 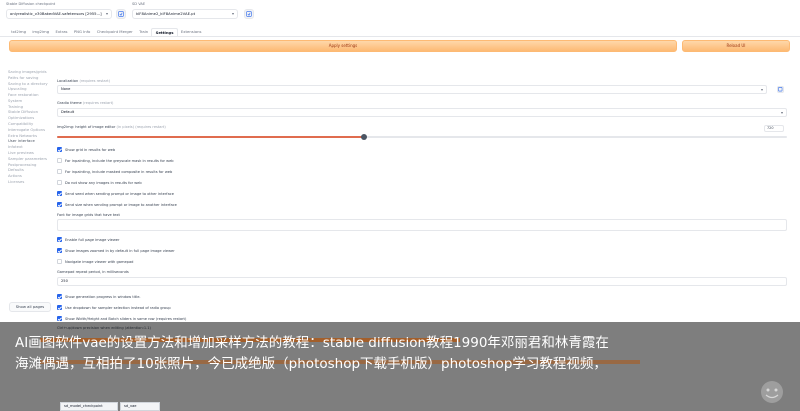 What do you see at coordinates (422, 281) in the screenshot?
I see `gamepad-input: 250` at bounding box center [422, 281].